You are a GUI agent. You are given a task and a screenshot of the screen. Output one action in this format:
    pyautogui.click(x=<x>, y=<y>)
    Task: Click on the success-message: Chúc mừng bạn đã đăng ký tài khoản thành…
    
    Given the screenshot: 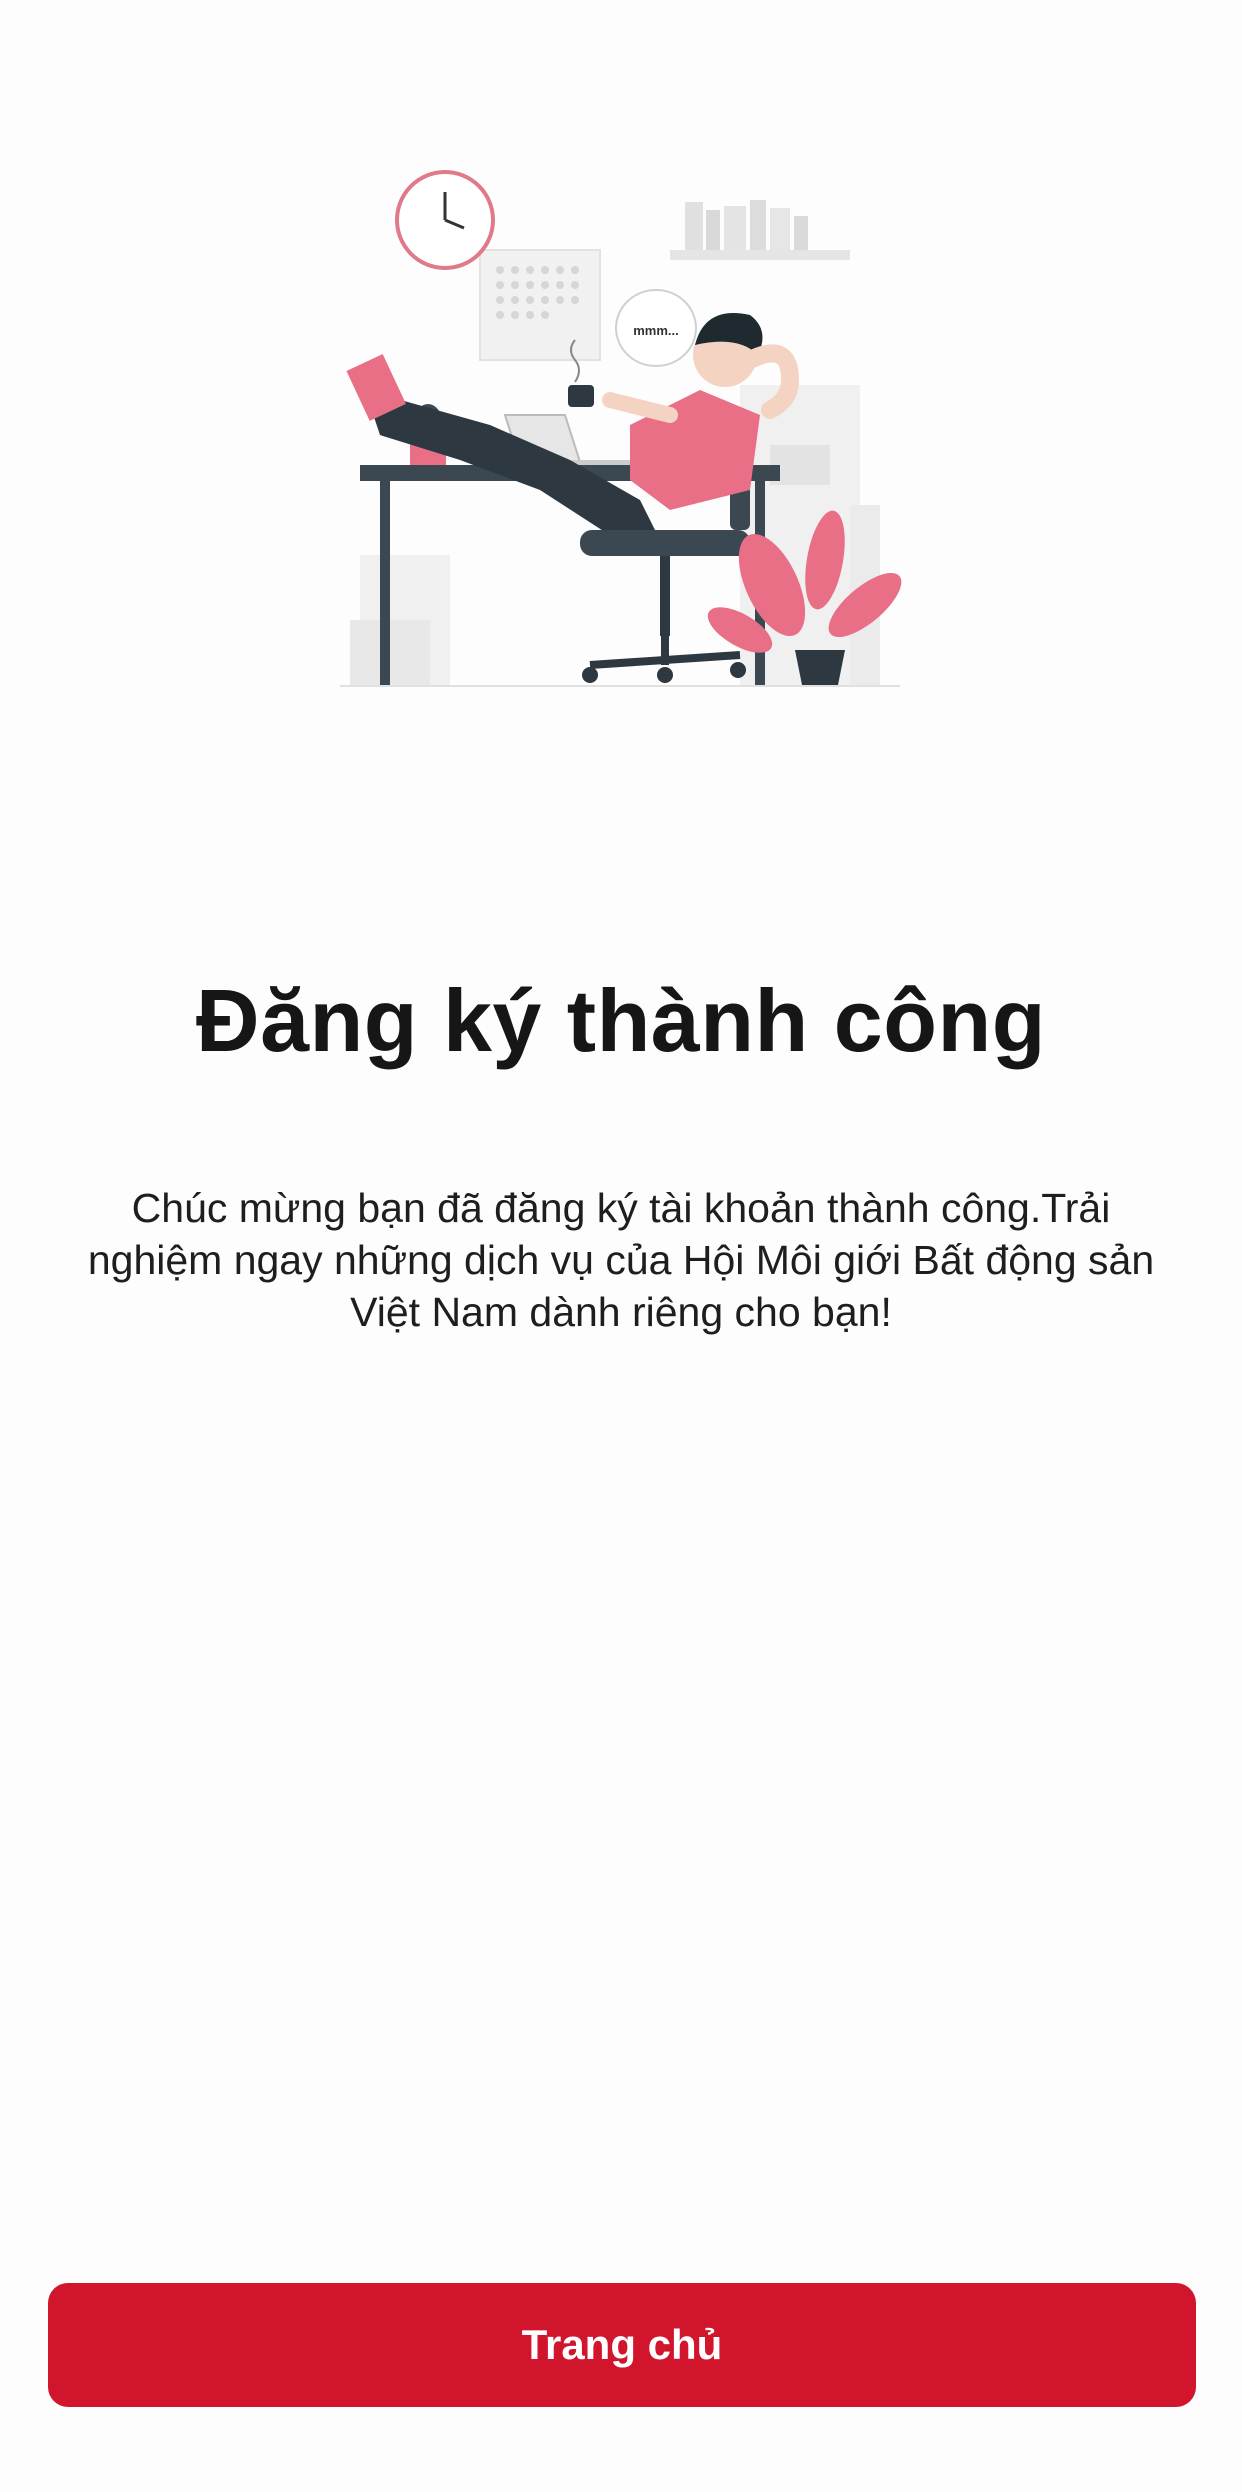 What is the action you would take?
    pyautogui.click(x=621, y=1260)
    